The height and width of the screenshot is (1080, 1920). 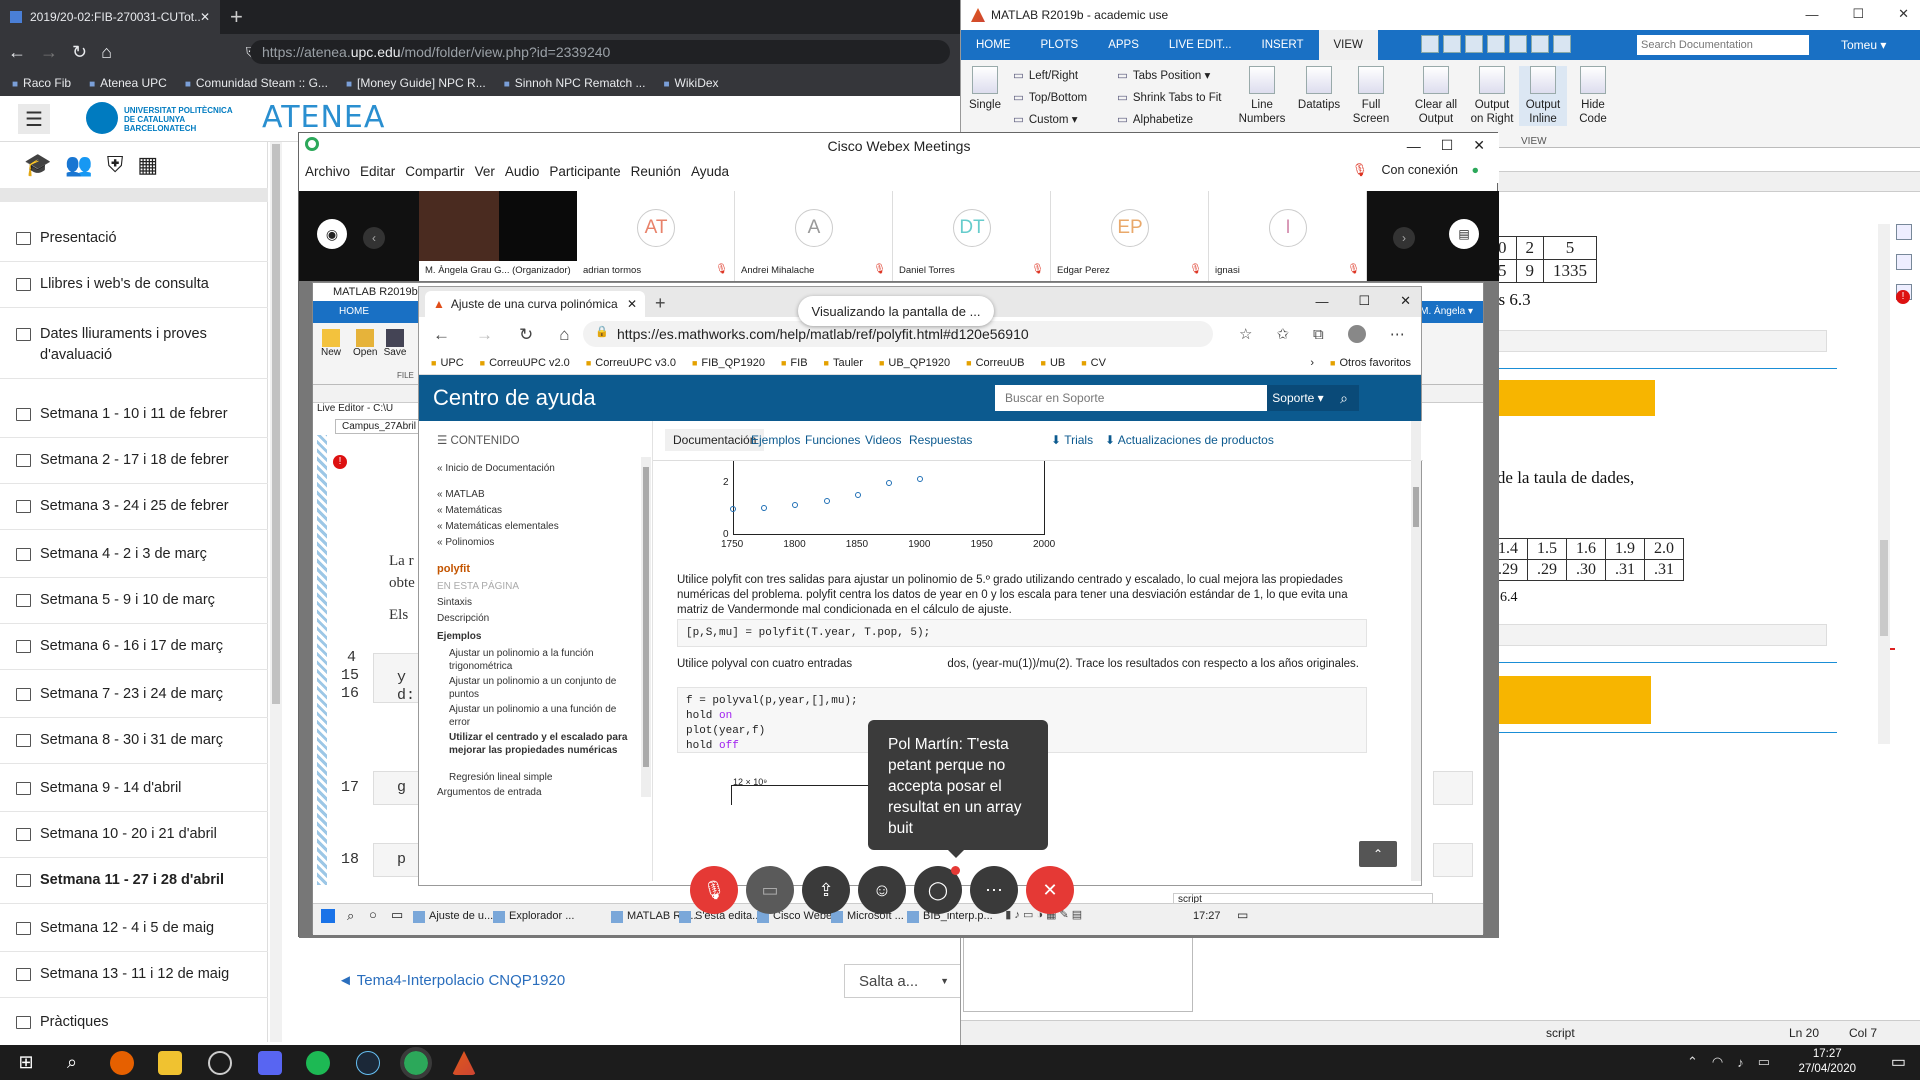 What do you see at coordinates (134, 1023) in the screenshot?
I see `sidebar-item: Pràctiques` at bounding box center [134, 1023].